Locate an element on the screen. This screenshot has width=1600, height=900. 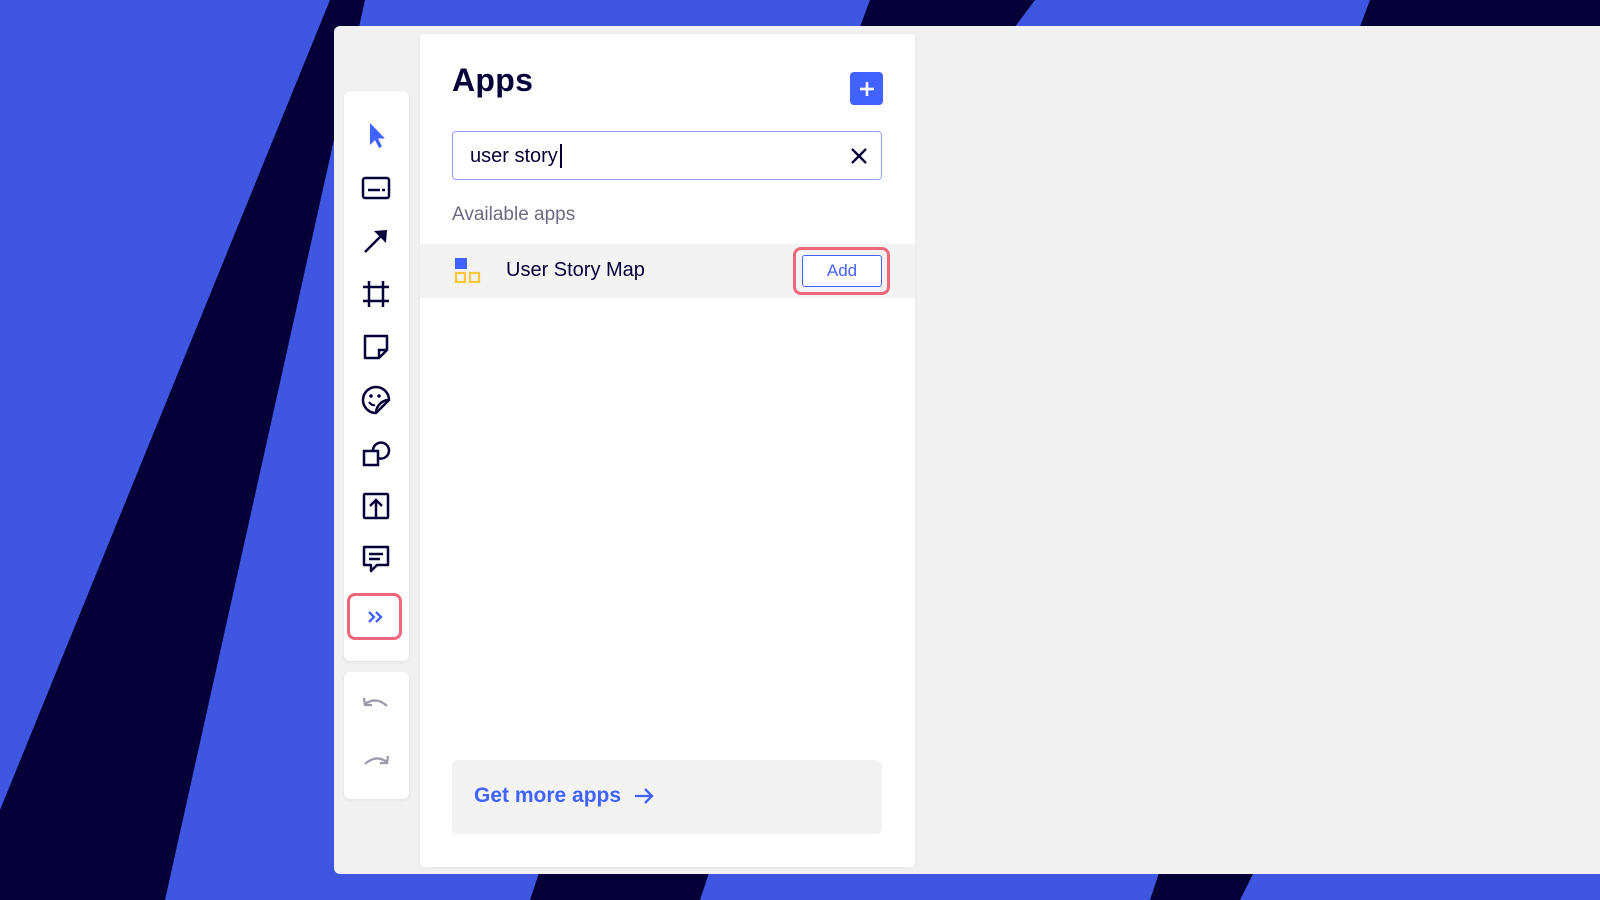
panel-title: Apps is located at coordinates (493, 80).